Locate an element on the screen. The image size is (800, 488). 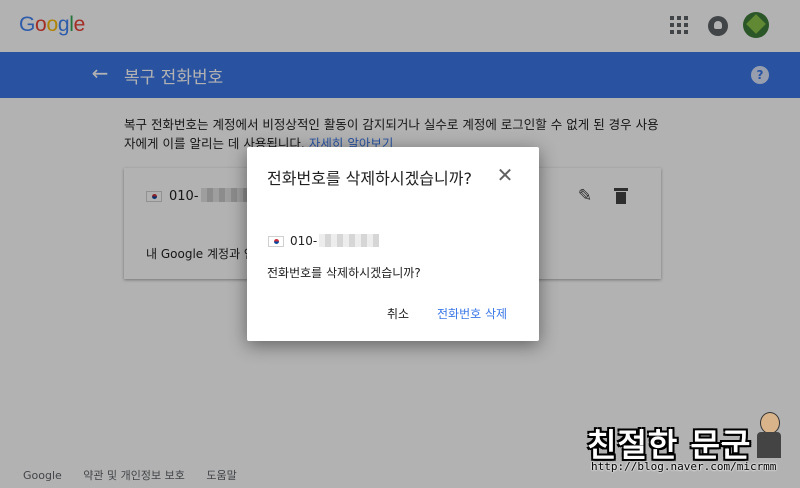
dialog-title: 전화번호를 삭제하시겠습니까? is located at coordinates (369, 178).